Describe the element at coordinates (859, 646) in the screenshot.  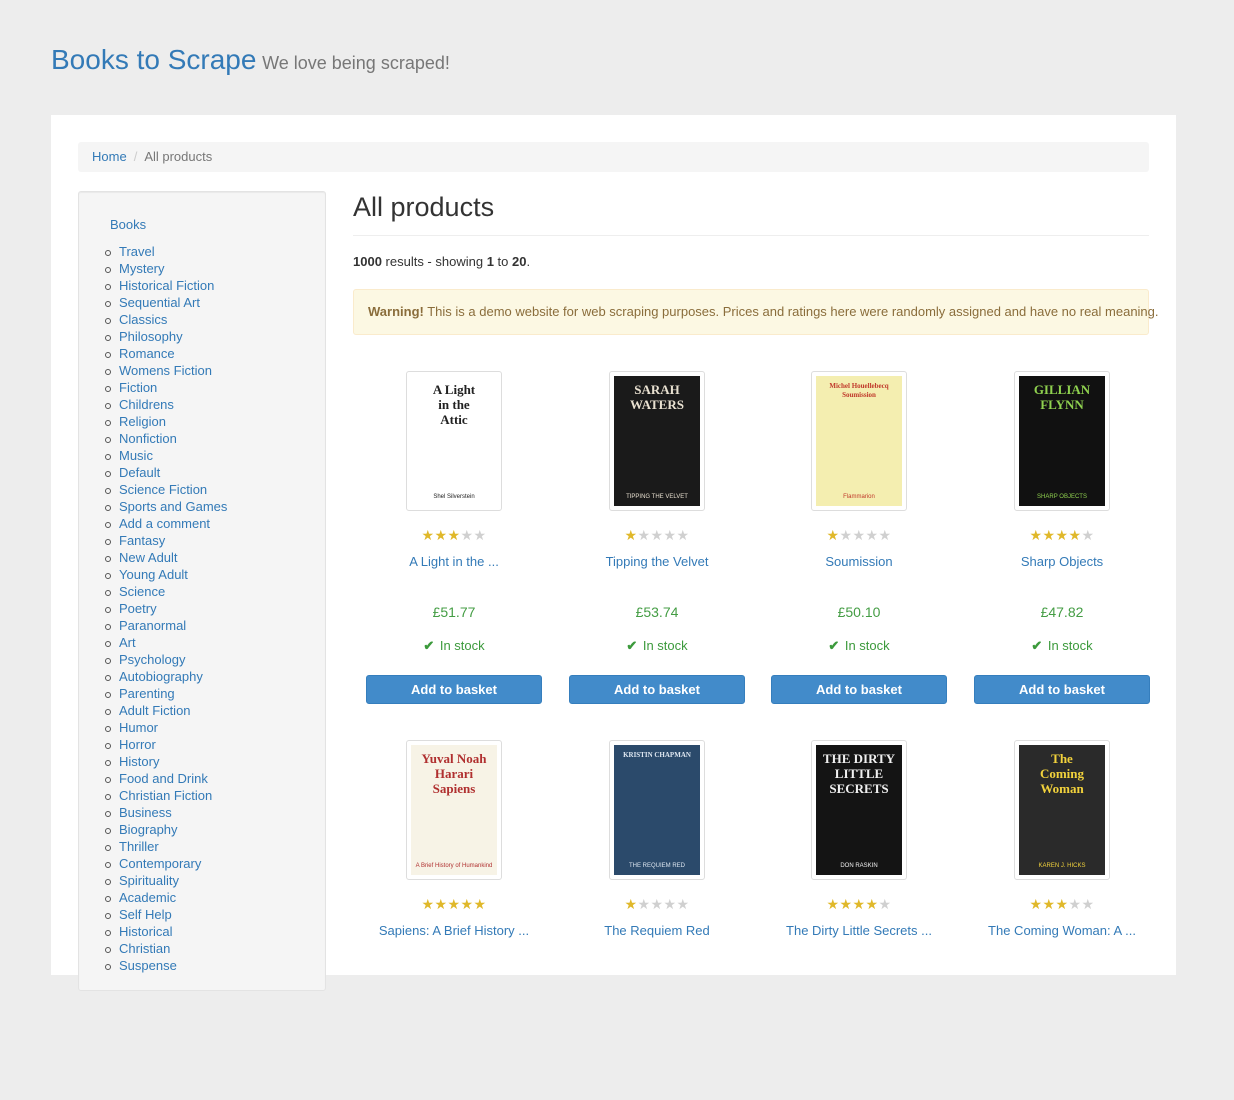
I see `availability: ✔ In stock` at that location.